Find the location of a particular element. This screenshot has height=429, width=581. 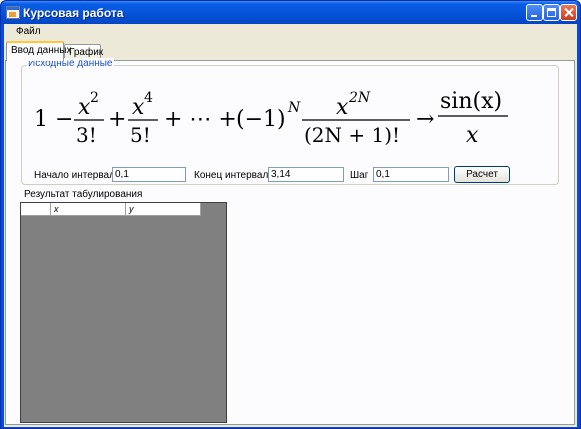

maximize-button is located at coordinates (551, 12).